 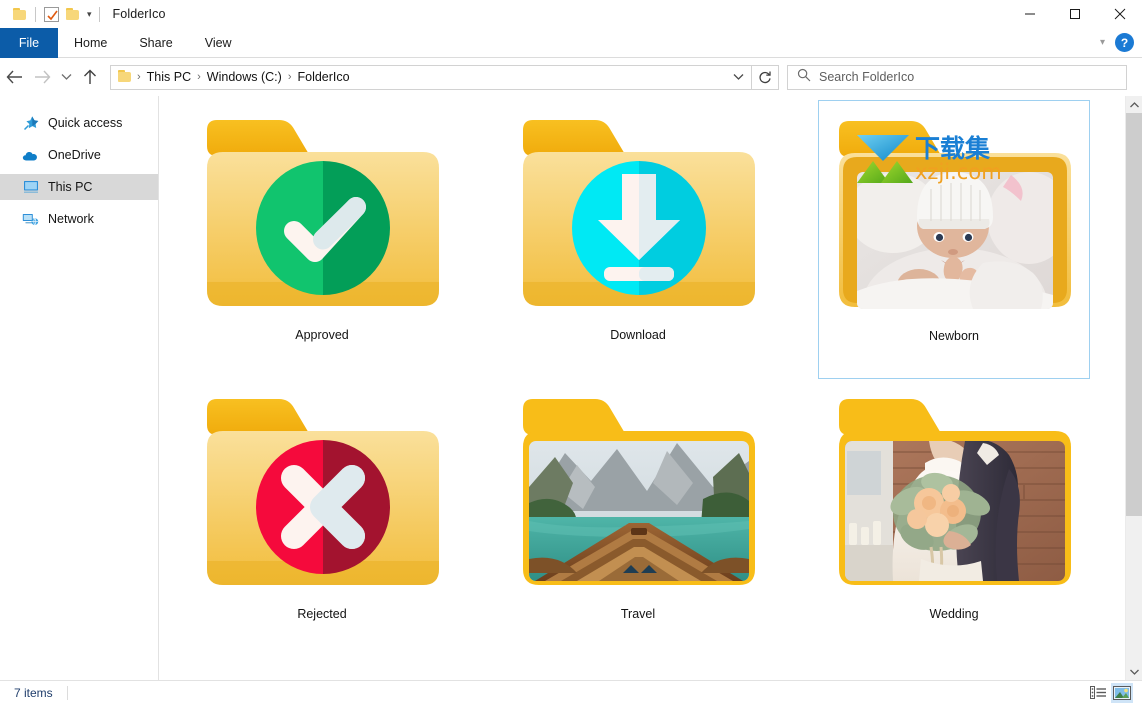 I want to click on photo-travel, so click(x=638, y=510).